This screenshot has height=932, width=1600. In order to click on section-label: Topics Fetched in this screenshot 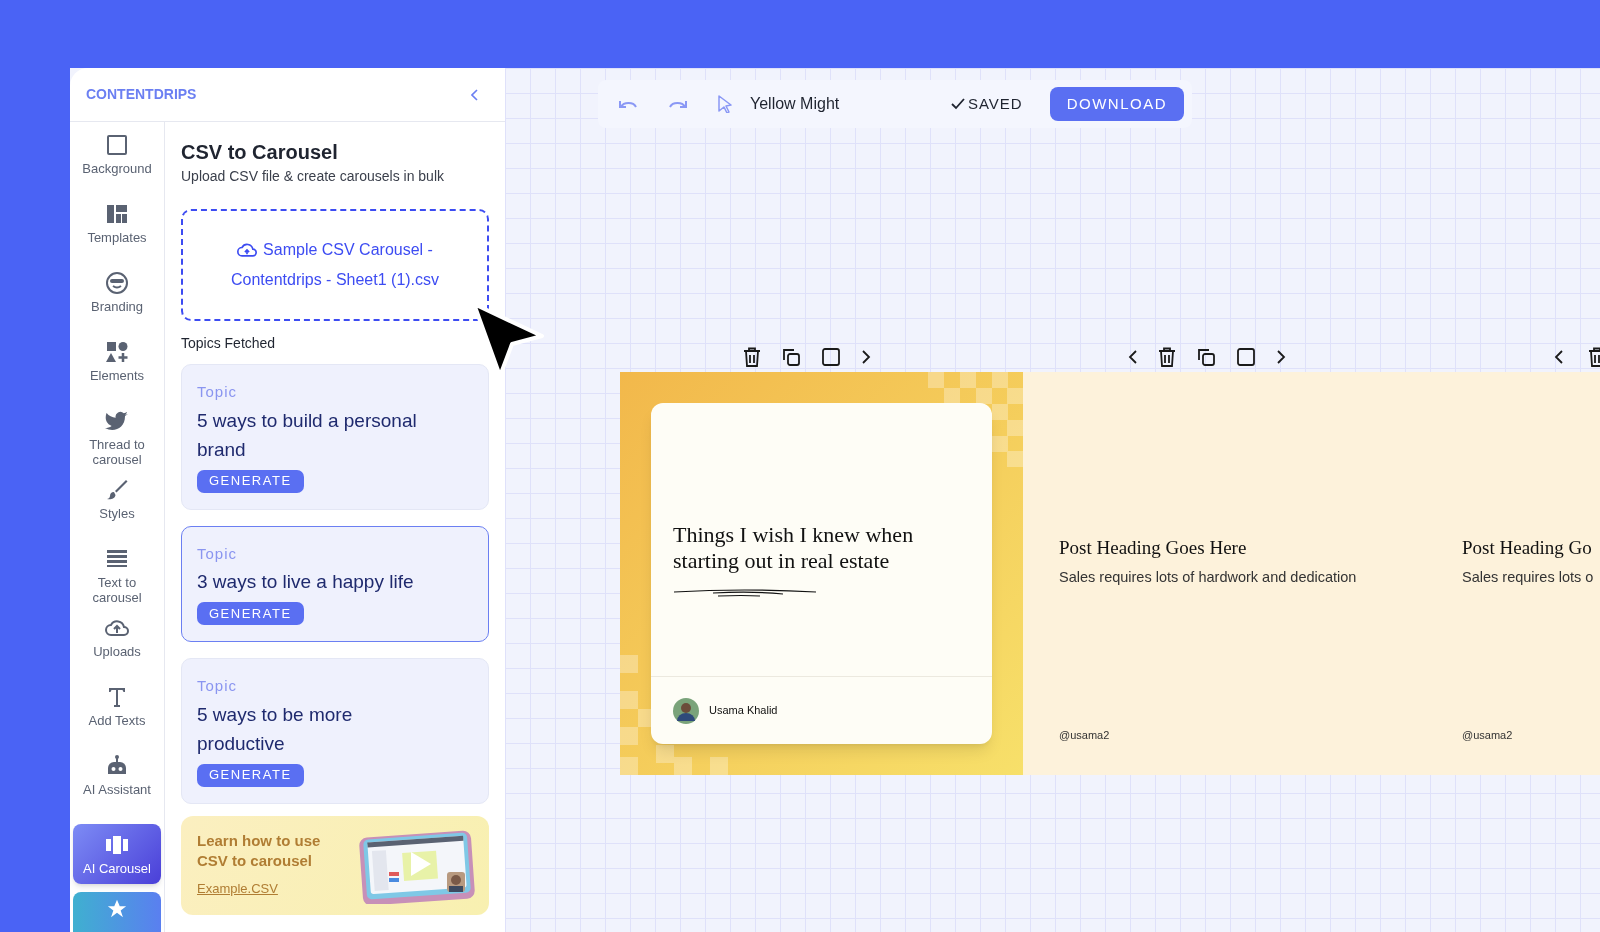, I will do `click(229, 343)`.